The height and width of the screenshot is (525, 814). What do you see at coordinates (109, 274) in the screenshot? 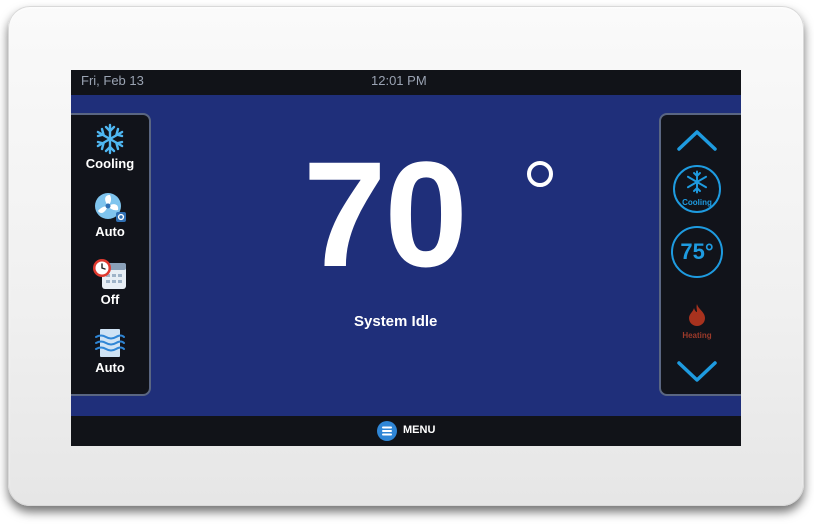
I see `schedule-clock-icon` at bounding box center [109, 274].